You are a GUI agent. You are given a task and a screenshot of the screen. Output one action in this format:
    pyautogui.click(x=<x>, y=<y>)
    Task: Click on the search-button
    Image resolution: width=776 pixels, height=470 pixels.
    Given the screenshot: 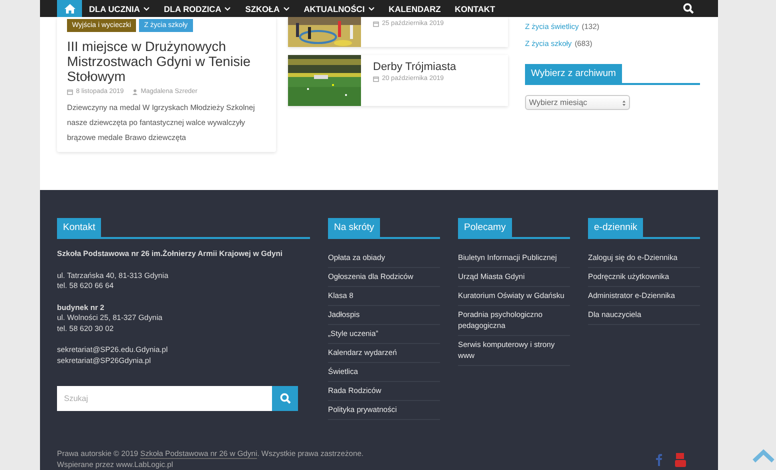 What is the action you would take?
    pyautogui.click(x=285, y=398)
    